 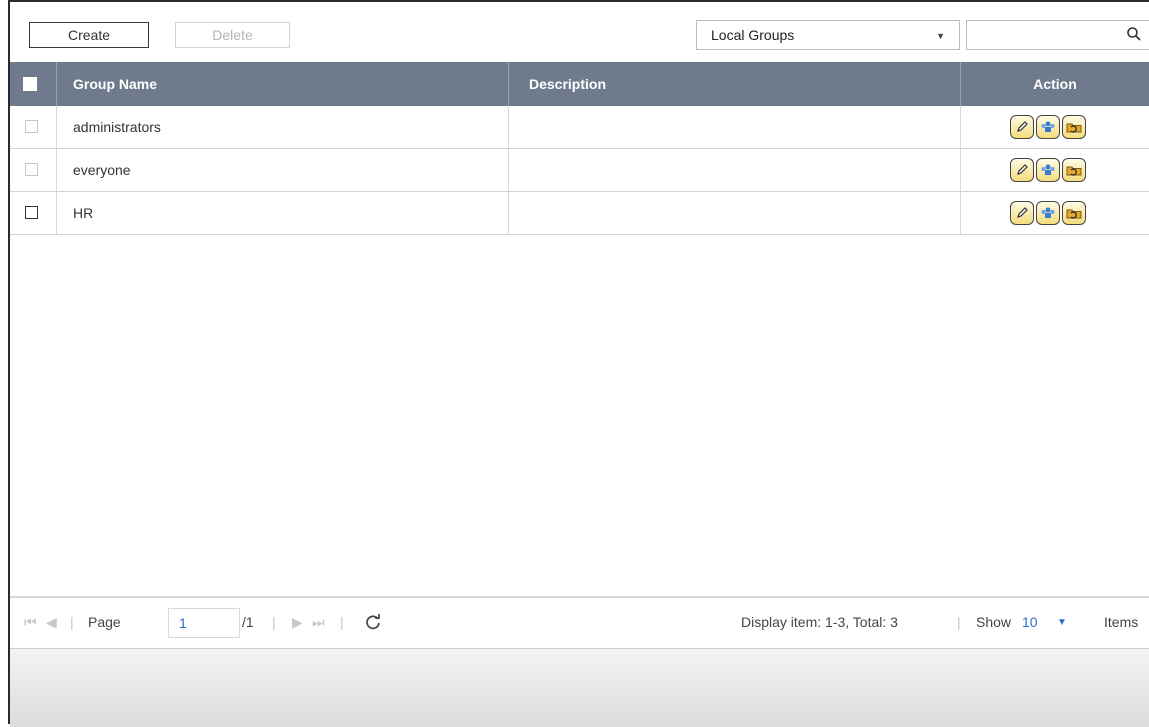 I want to click on delete-button: Delete, so click(x=232, y=35).